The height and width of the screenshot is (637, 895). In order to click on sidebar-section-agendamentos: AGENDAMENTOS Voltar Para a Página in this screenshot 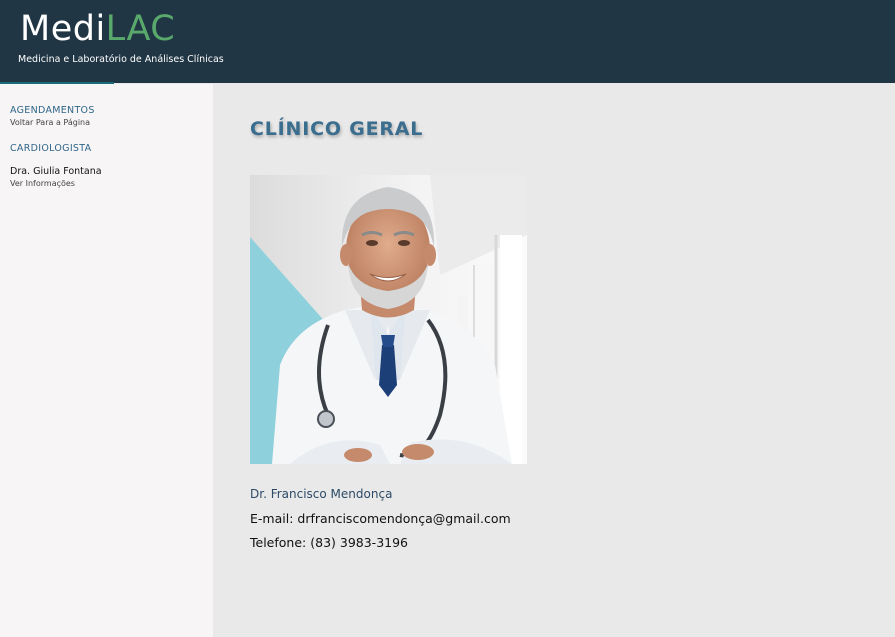, I will do `click(52, 116)`.